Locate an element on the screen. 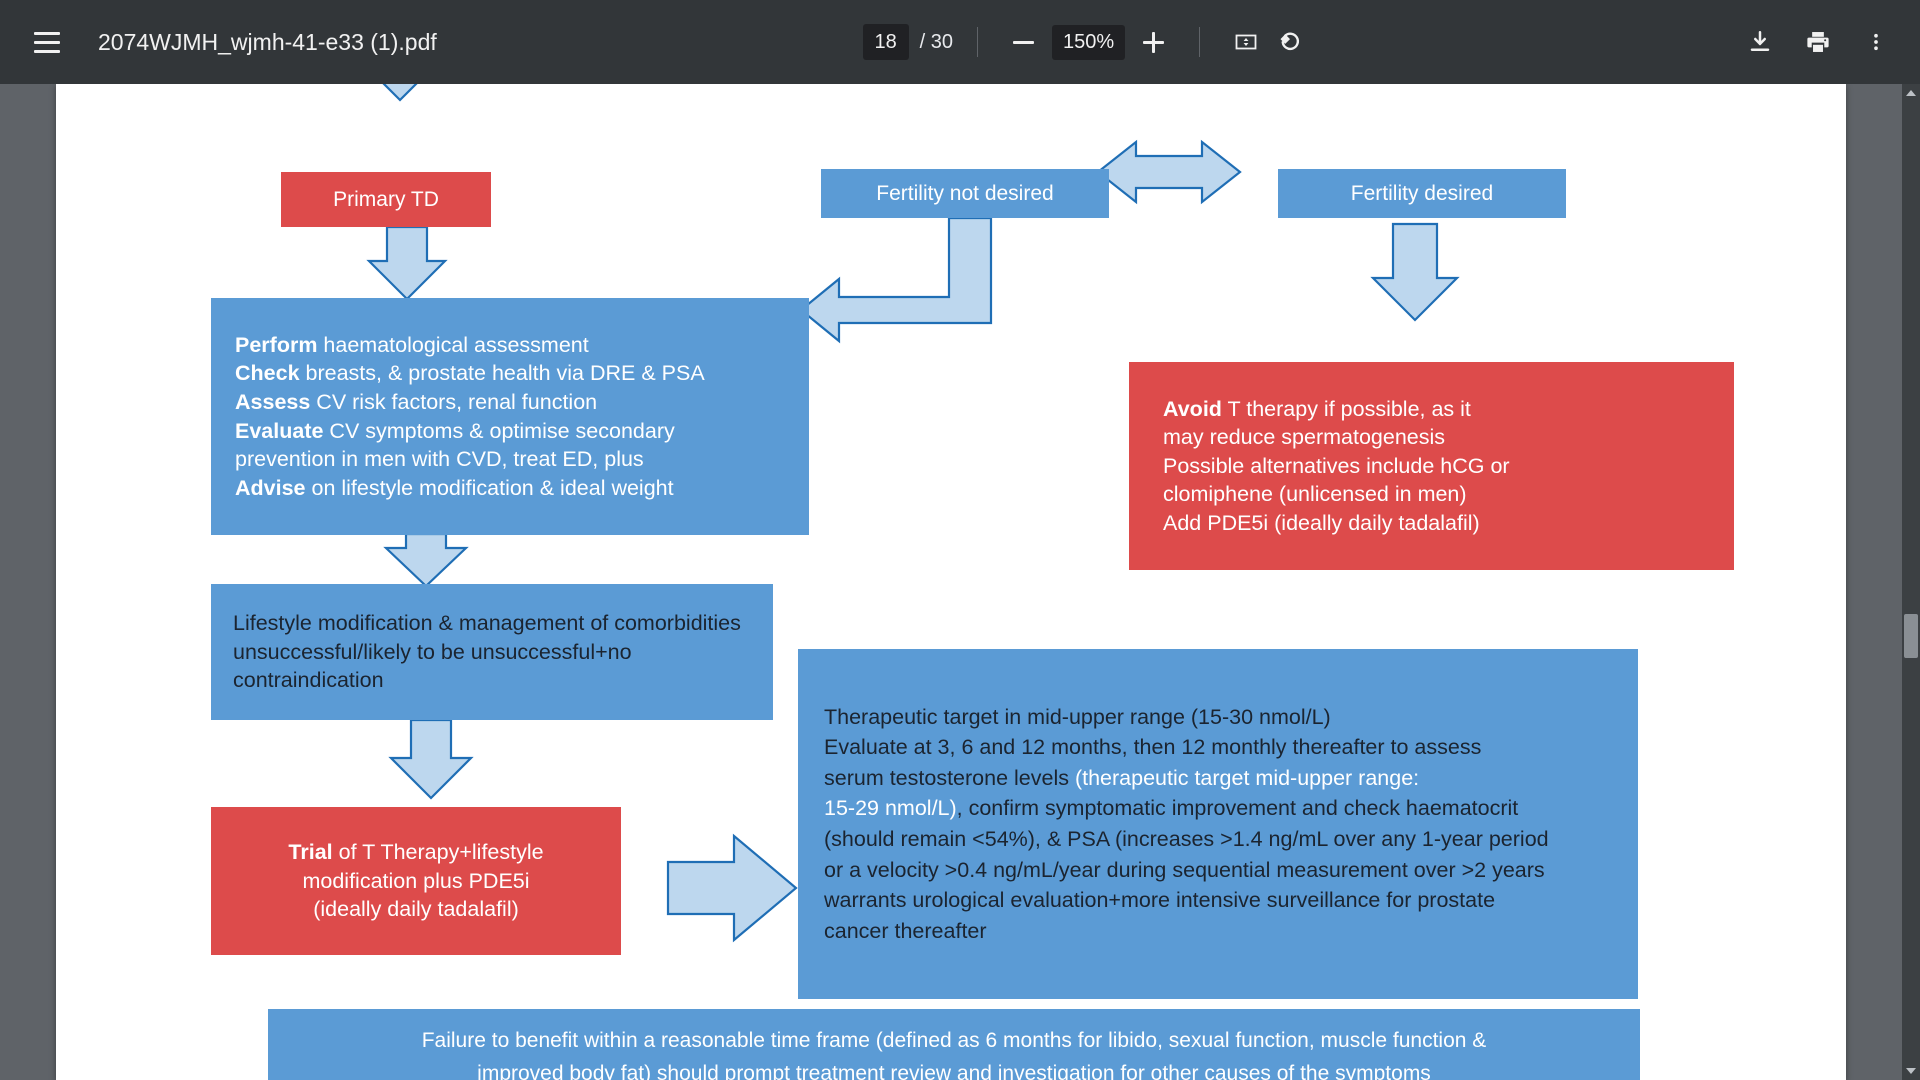 Image resolution: width=1920 pixels, height=1080 pixels. zoom-in-button is located at coordinates (1153, 42).